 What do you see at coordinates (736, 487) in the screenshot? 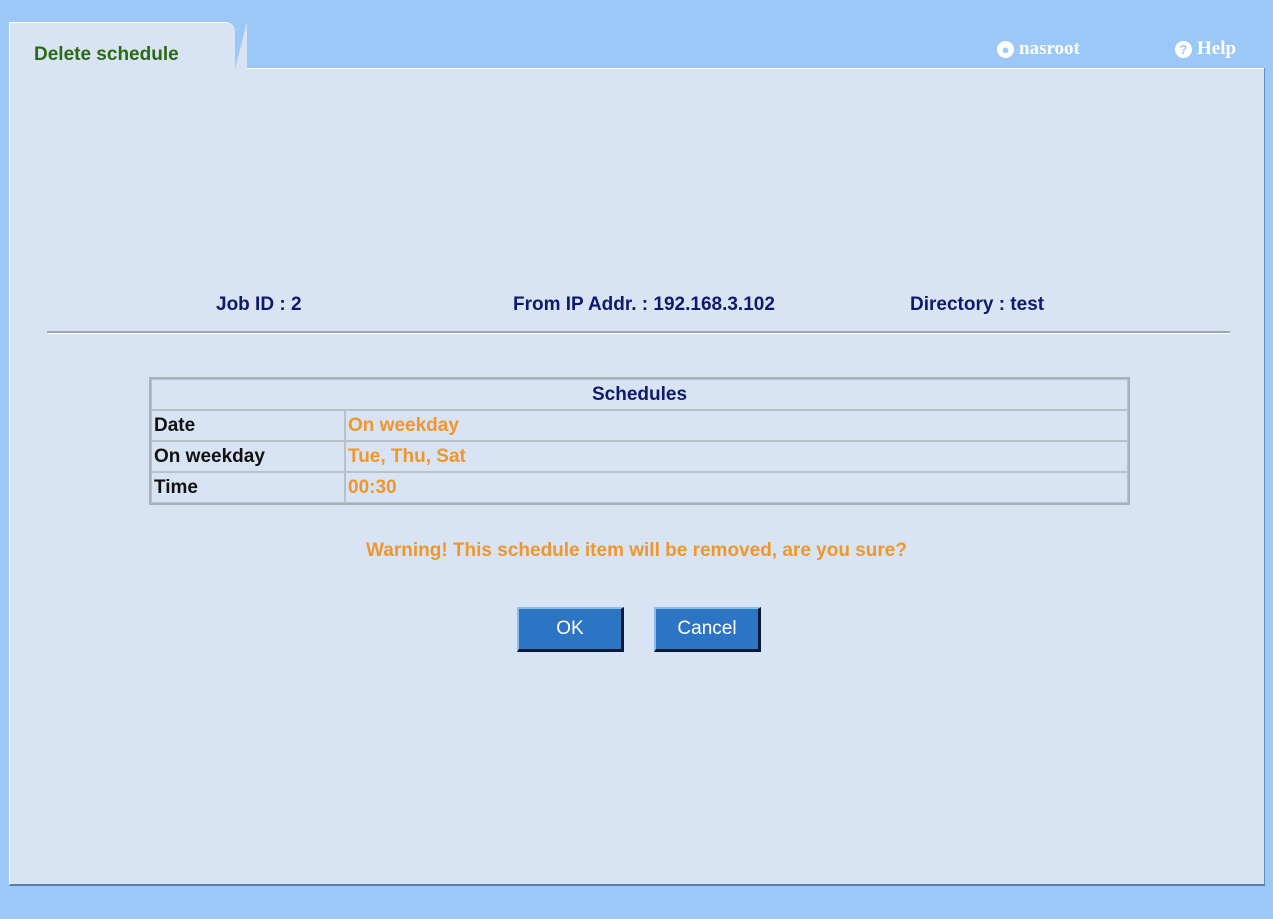
I see `row-value-time: 00:30` at bounding box center [736, 487].